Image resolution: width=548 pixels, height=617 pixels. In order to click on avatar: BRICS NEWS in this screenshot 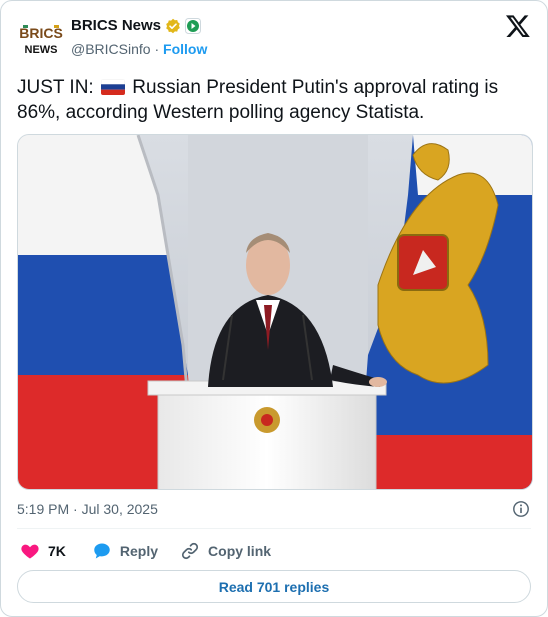, I will do `click(41, 39)`.